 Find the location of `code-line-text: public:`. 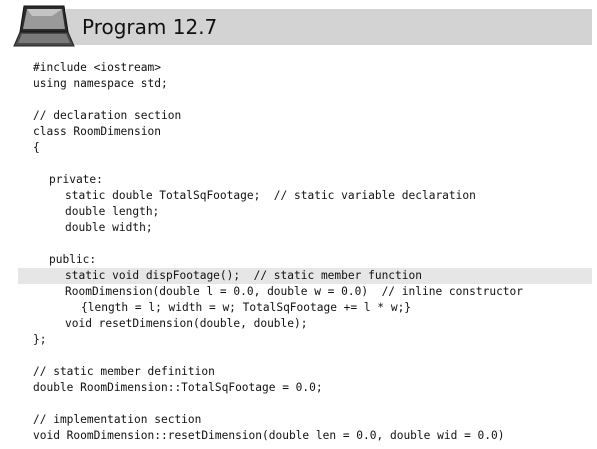

code-line-text: public: is located at coordinates (73, 259).